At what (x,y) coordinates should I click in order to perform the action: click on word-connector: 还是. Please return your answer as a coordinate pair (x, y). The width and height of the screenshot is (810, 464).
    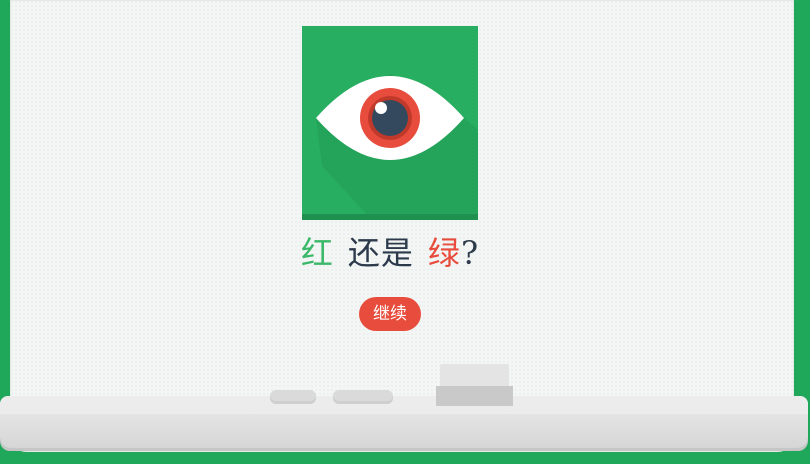
    Looking at the image, I should click on (380, 253).